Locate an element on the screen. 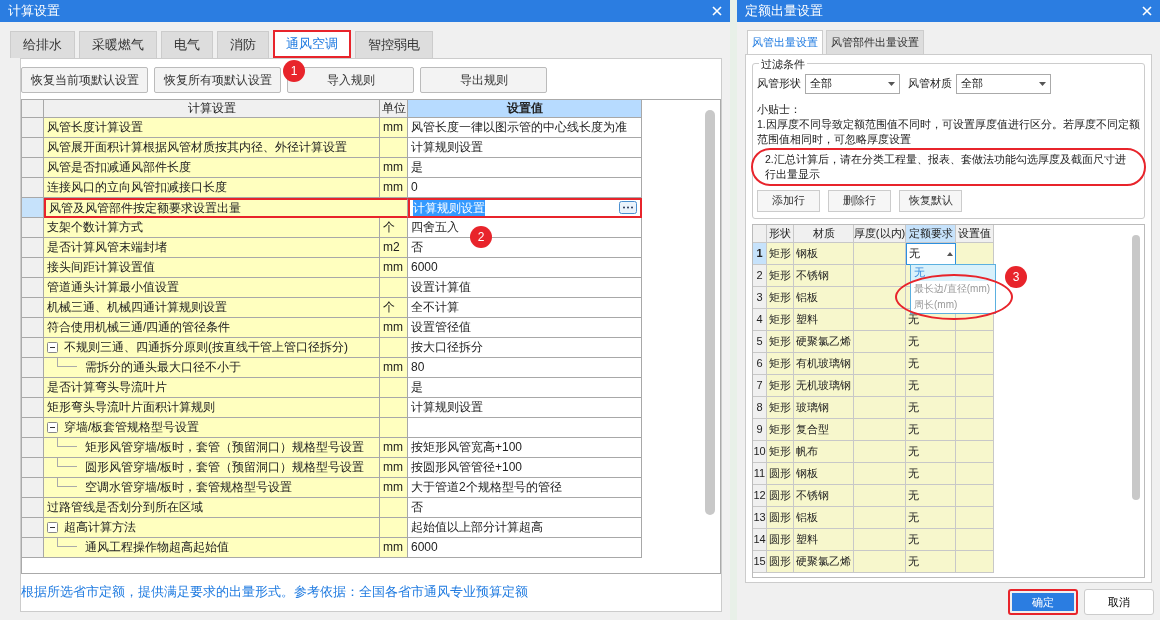 This screenshot has height=620, width=1160. toolbar-button: 恢复所有项默认设置 is located at coordinates (217, 79).